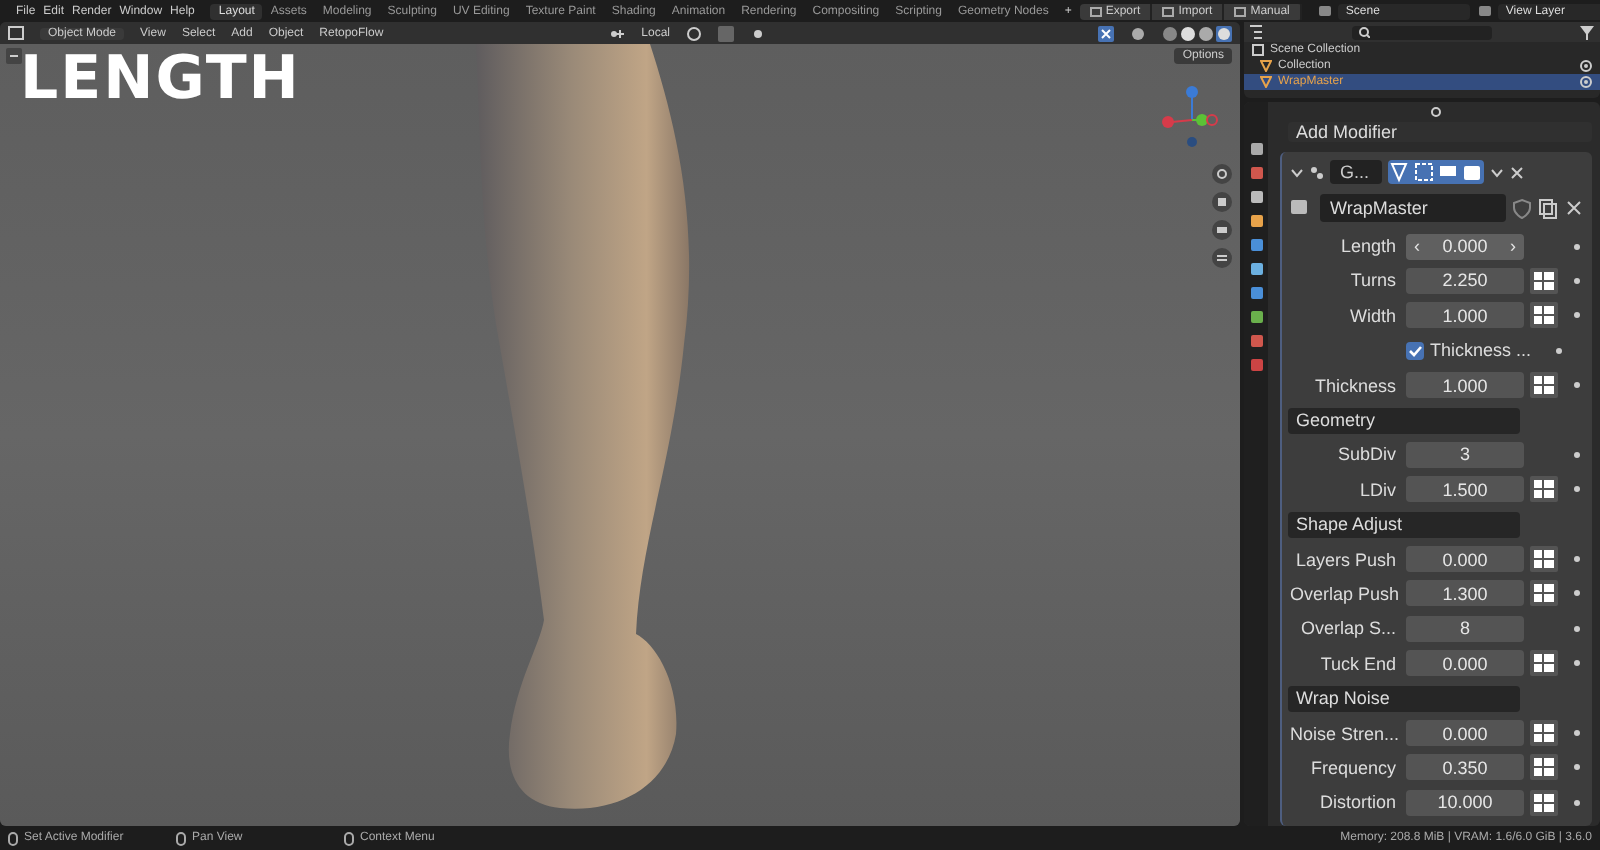  Describe the element at coordinates (1465, 628) in the screenshot. I see `number-field: 8` at that location.